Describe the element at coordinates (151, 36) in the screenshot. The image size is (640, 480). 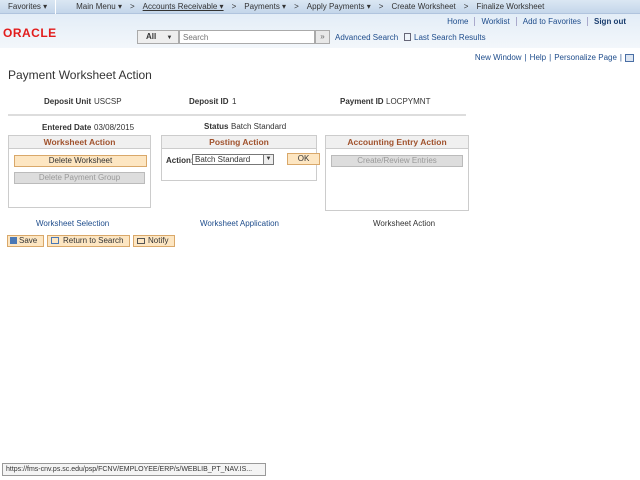
I see `search-scope-value: All` at that location.